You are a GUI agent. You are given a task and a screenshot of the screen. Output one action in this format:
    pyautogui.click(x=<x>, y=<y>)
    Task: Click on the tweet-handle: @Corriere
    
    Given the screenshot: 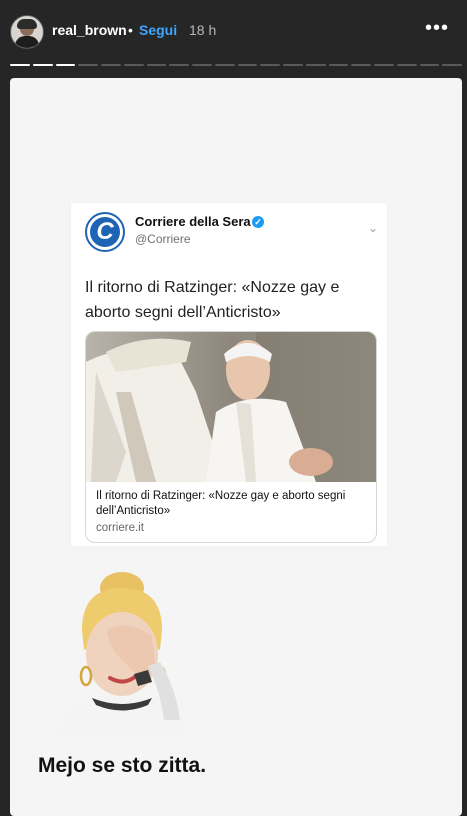 What is the action you would take?
    pyautogui.click(x=163, y=239)
    